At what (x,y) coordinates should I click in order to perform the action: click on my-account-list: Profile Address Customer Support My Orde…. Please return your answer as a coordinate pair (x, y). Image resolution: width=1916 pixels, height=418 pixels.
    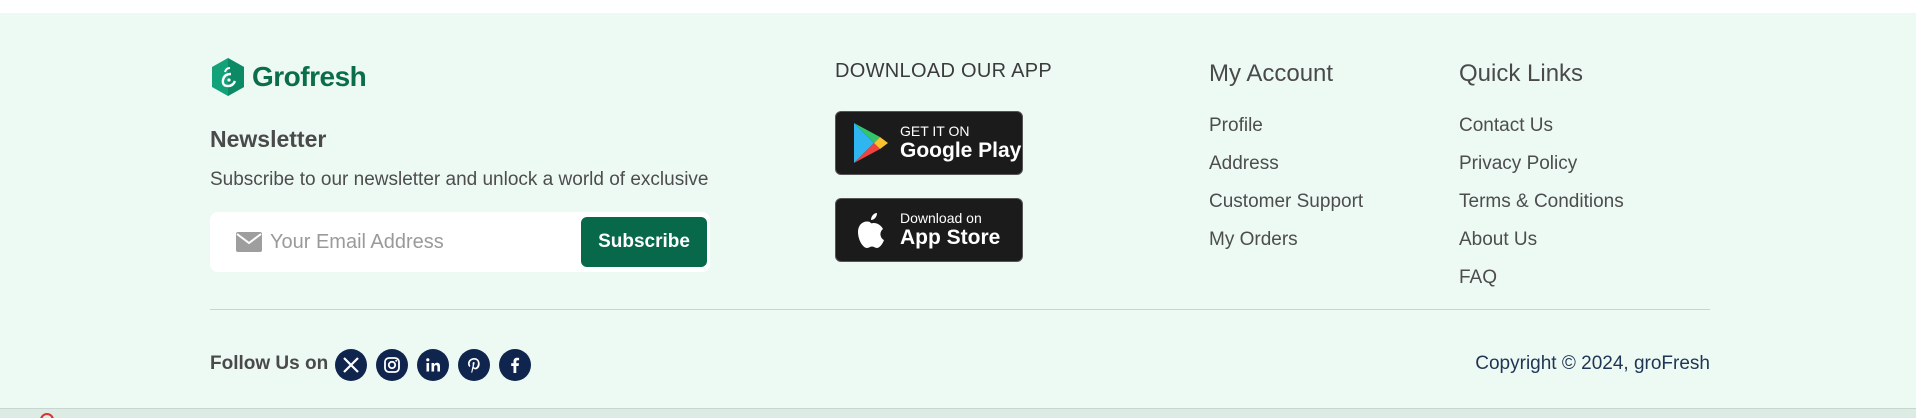
    Looking at the image, I should click on (1286, 189).